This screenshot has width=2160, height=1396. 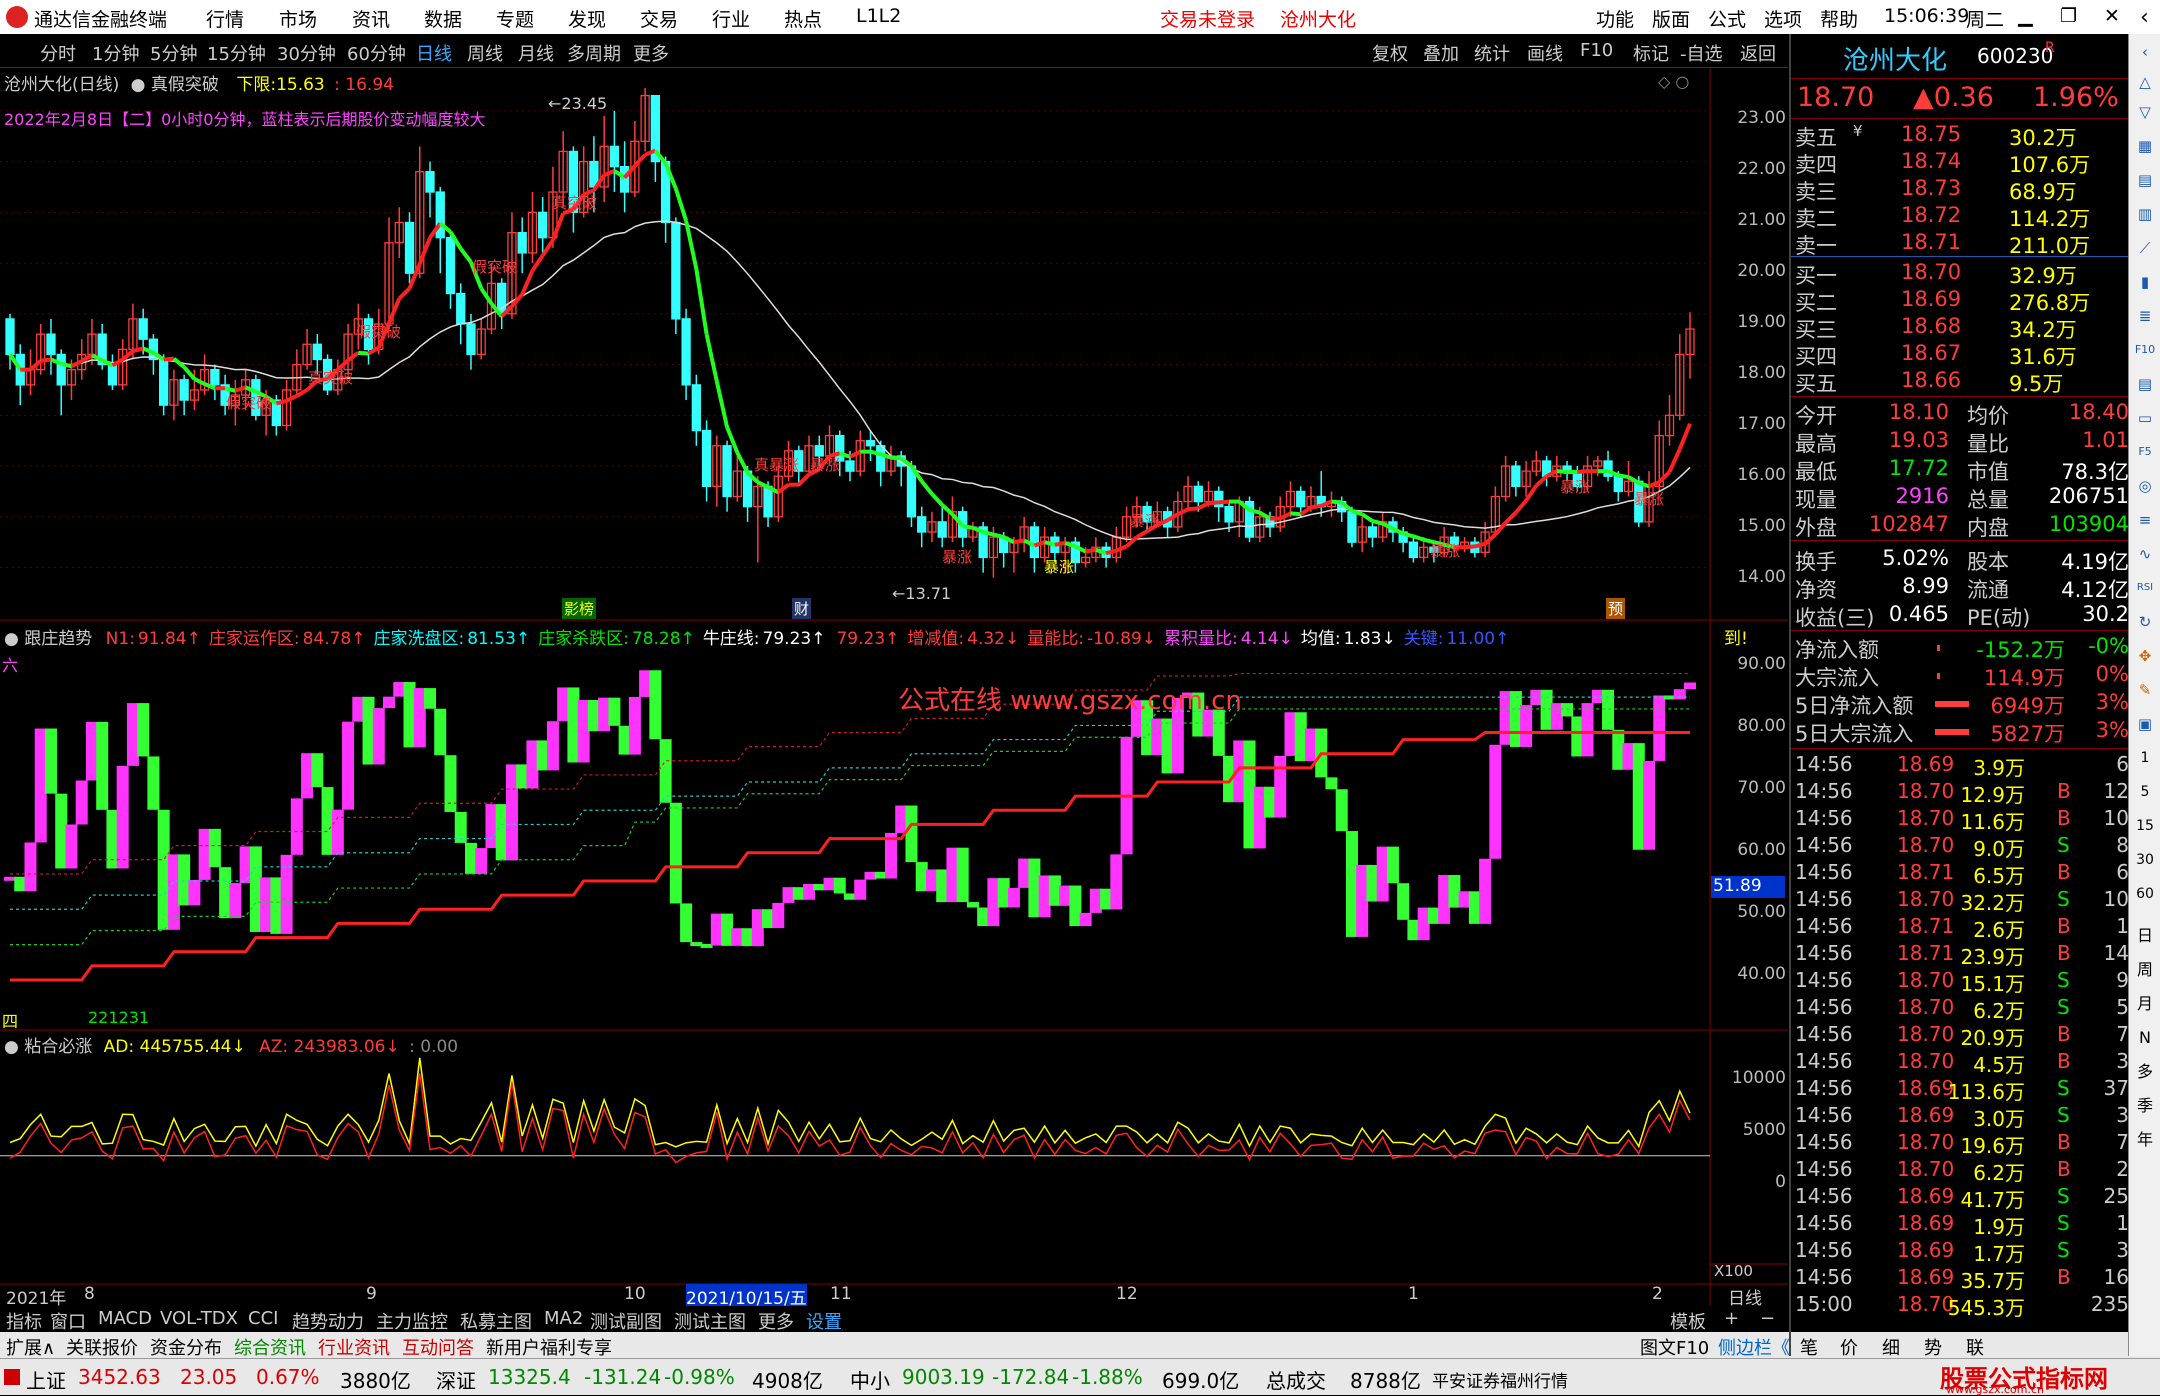 What do you see at coordinates (710, 1321) in the screenshot?
I see `tab-test-main: 测试主图` at bounding box center [710, 1321].